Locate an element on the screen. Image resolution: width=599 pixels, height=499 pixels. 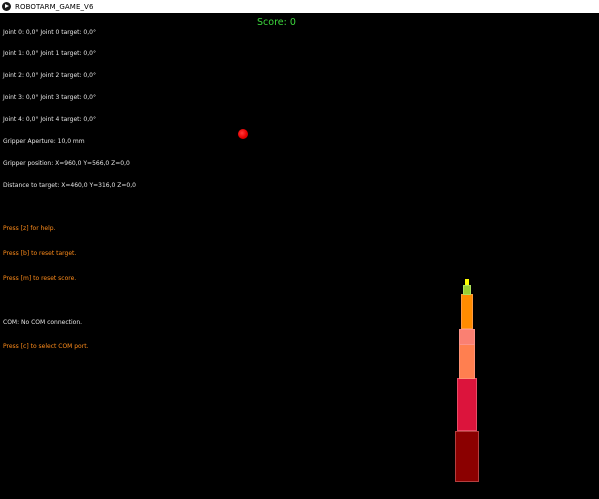
com-status: COM: No COM connection. is located at coordinates (43, 322).